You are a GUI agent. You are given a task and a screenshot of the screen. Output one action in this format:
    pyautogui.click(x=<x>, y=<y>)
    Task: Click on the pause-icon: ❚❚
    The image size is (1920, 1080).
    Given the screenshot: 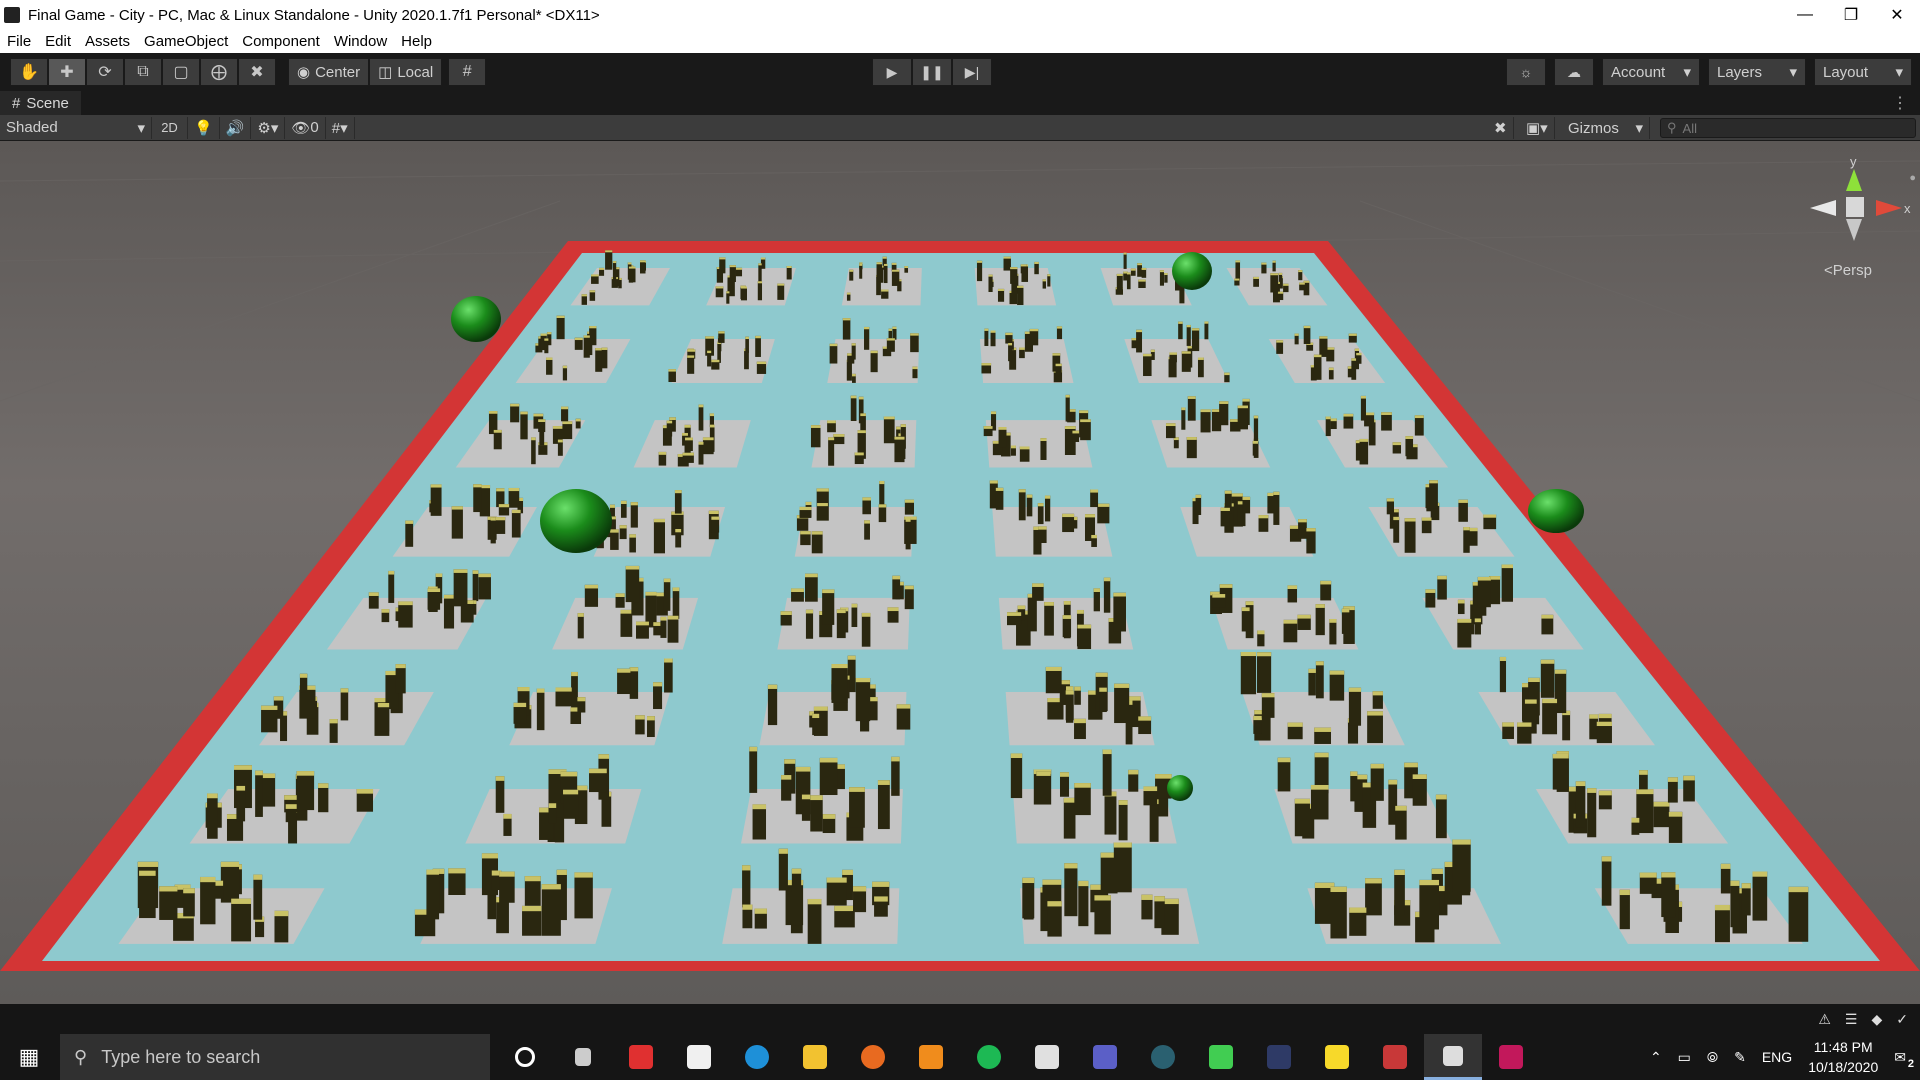 What is the action you would take?
    pyautogui.click(x=932, y=72)
    